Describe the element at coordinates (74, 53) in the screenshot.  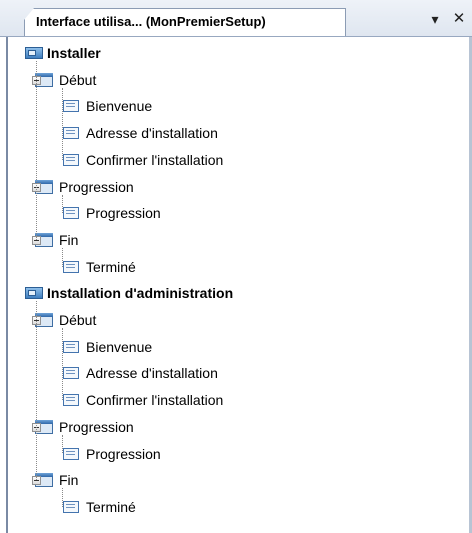
I see `tree-root-item-label: Installer` at that location.